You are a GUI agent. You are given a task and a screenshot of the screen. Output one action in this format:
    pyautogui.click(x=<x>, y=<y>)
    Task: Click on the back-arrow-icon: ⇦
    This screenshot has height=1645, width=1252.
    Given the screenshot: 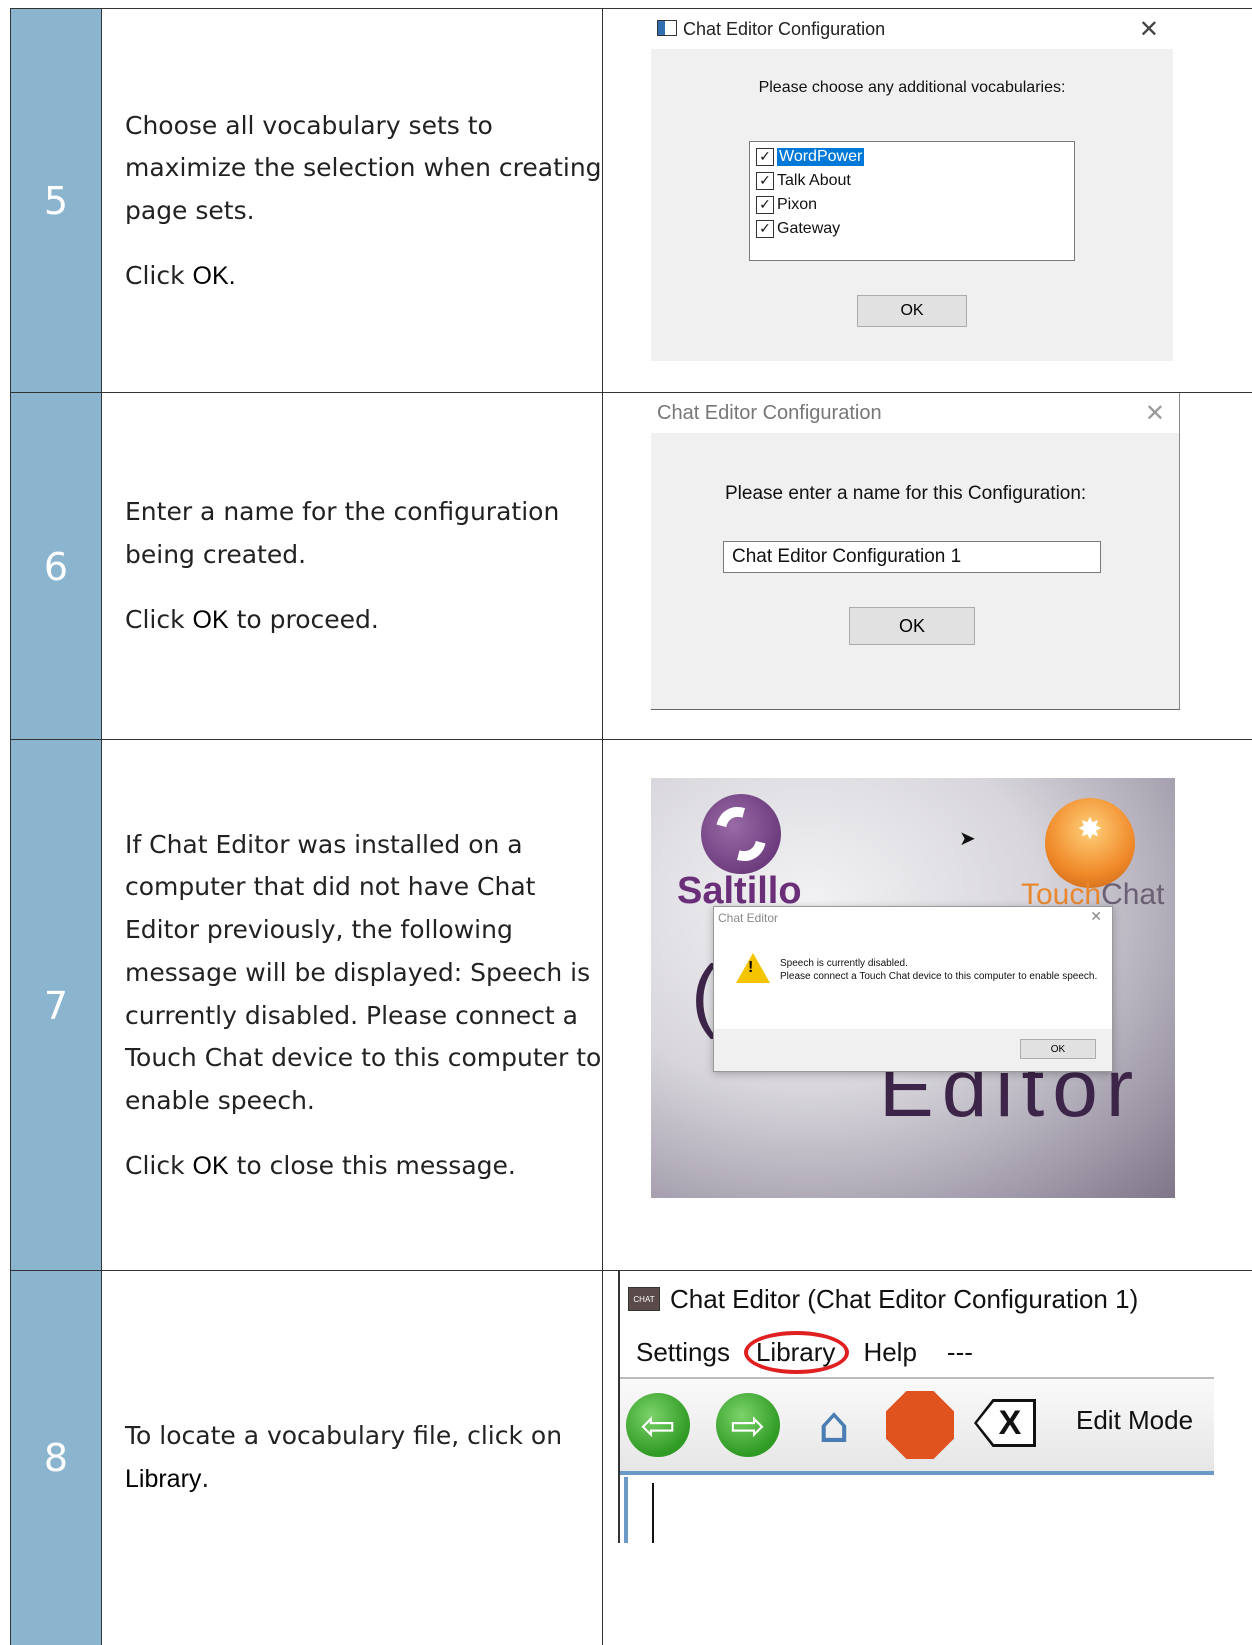 What is the action you would take?
    pyautogui.click(x=658, y=1425)
    